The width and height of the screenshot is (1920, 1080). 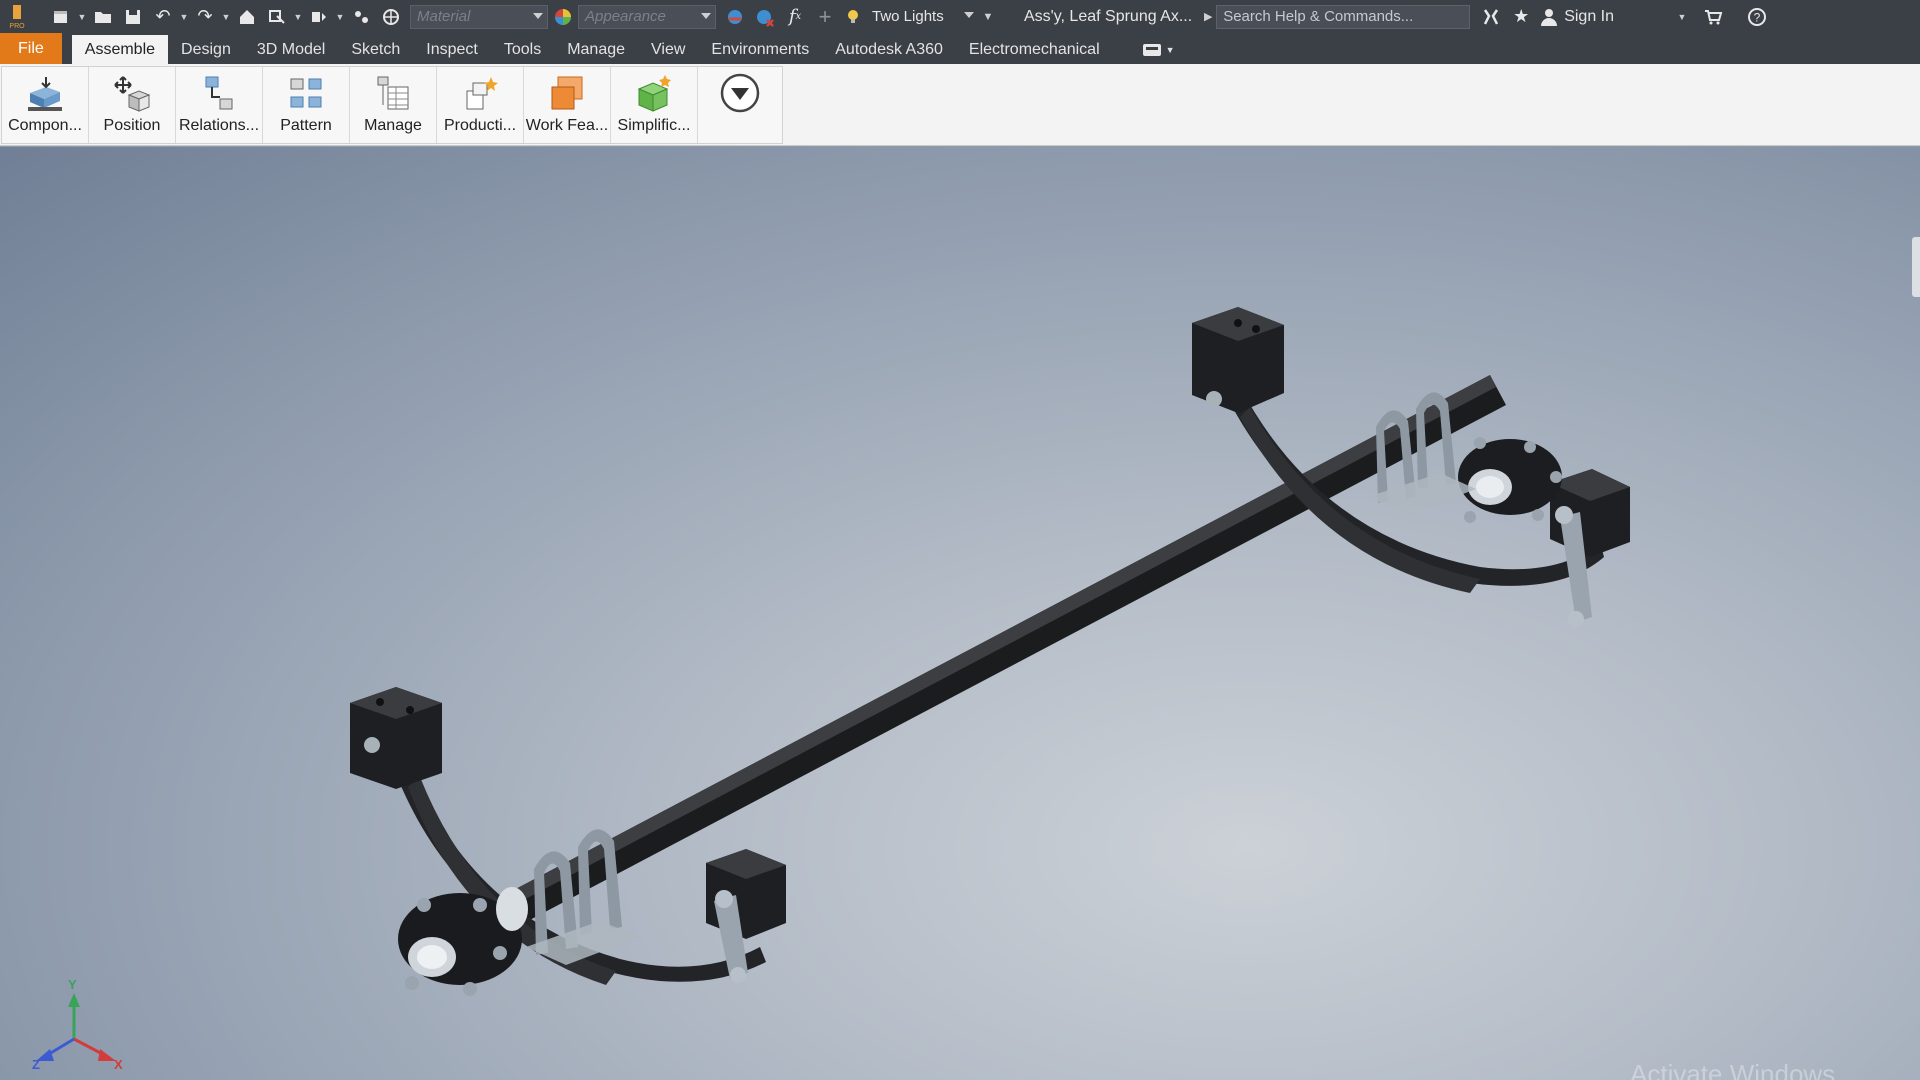 What do you see at coordinates (1238, 360) in the screenshot?
I see `hanger-bracket-right-front` at bounding box center [1238, 360].